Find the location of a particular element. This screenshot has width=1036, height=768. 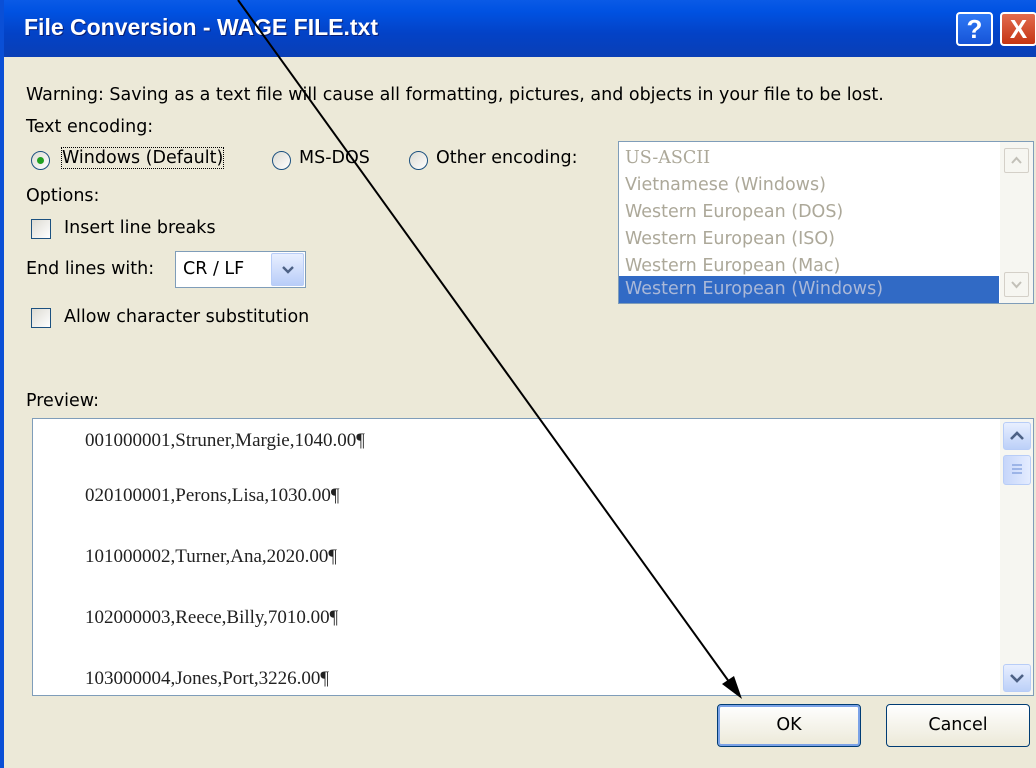

encoding-list-item-selected: Western European (Windows) is located at coordinates (809, 289).